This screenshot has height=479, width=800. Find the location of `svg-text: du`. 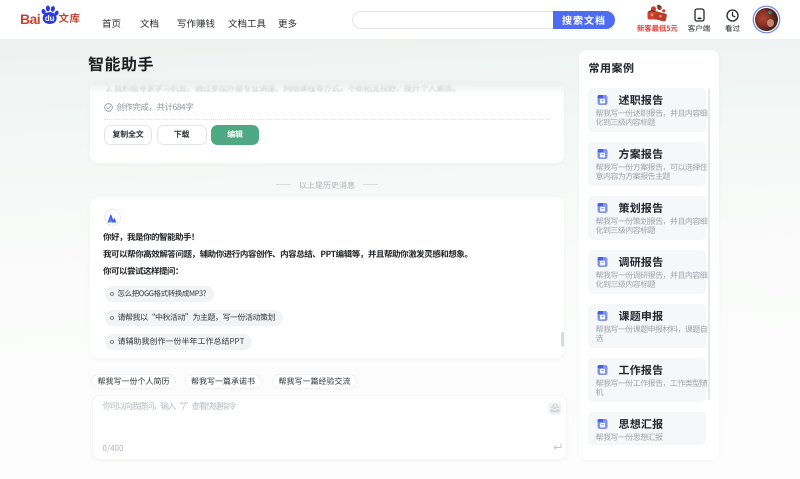

svg-text: du is located at coordinates (50, 18).